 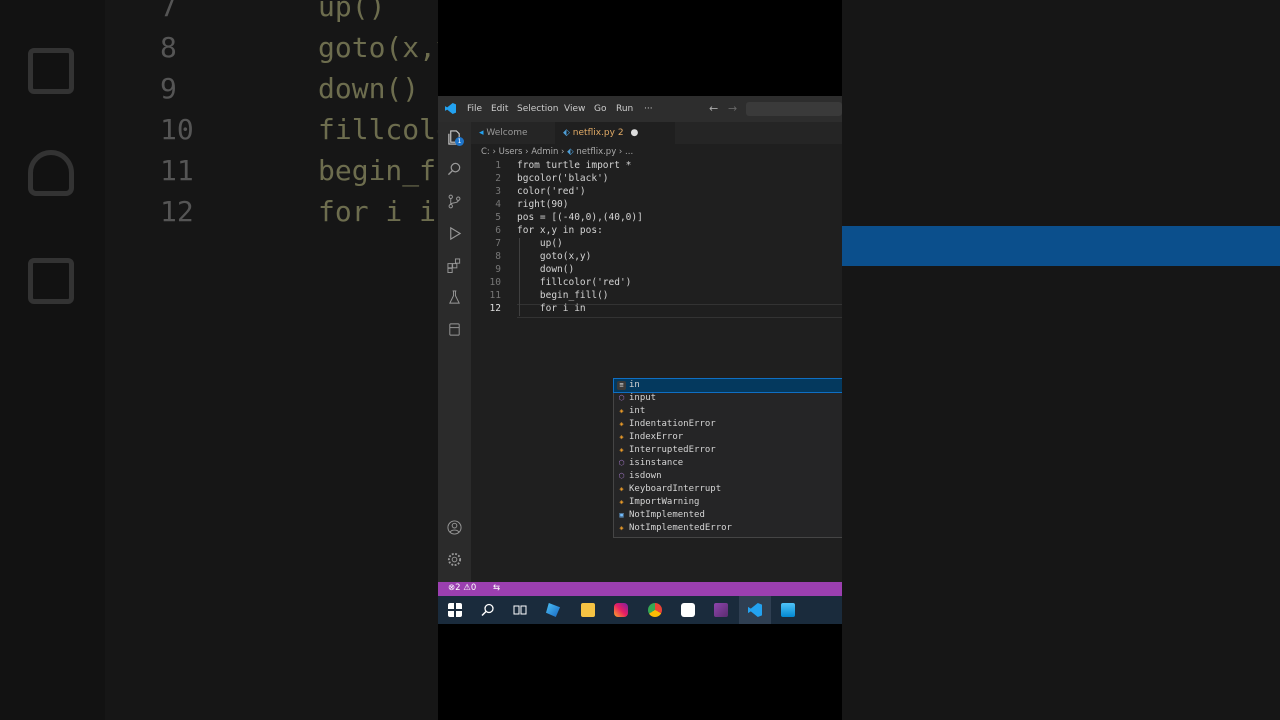 What do you see at coordinates (177, 211) in the screenshot?
I see `background-line-number: 12` at bounding box center [177, 211].